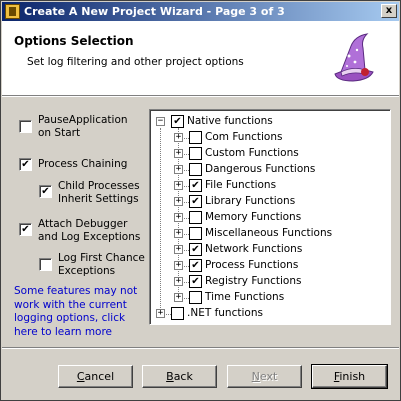  I want to click on log-first-chance-label: Log First Chance Exceptions, so click(101, 265).